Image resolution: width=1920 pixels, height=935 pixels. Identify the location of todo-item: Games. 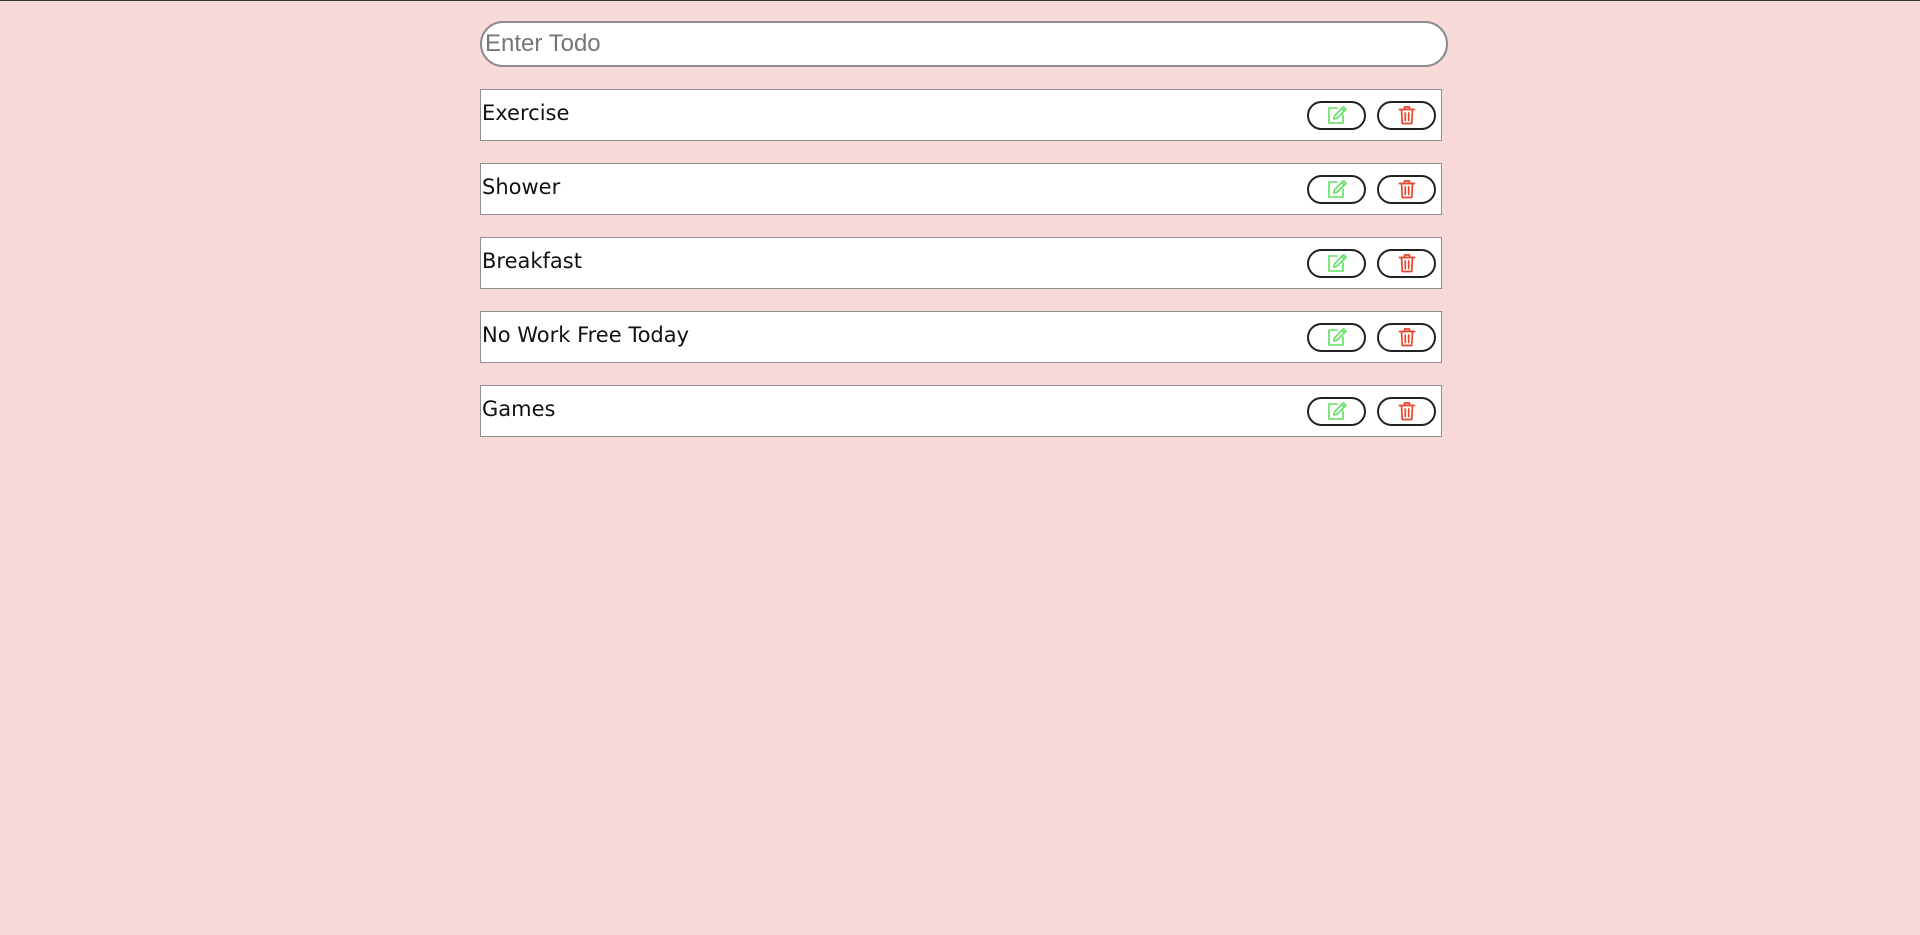
(961, 411).